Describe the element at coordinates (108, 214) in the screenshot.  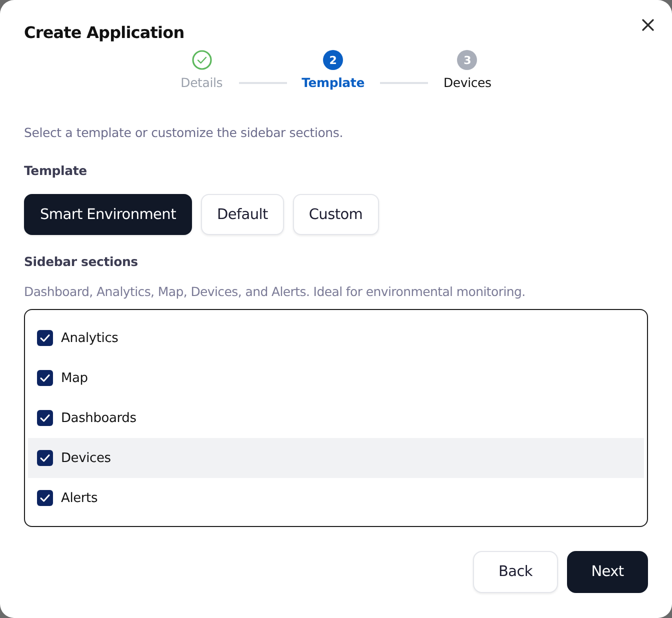
I see `template-option: Smart Environment` at that location.